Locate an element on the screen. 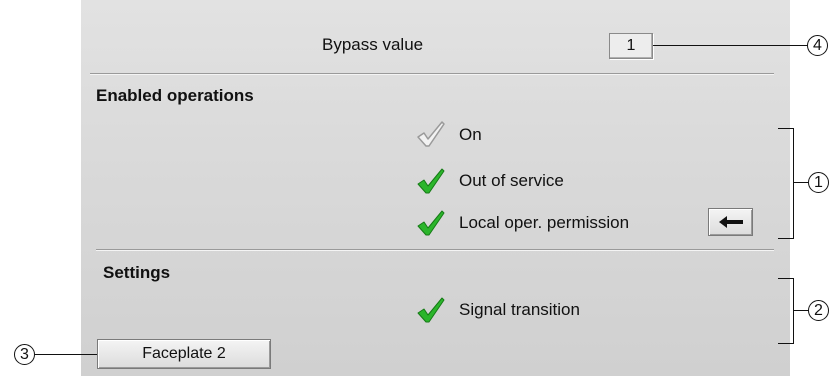 The height and width of the screenshot is (376, 831). callout-2-leader is located at coordinates (801, 310).